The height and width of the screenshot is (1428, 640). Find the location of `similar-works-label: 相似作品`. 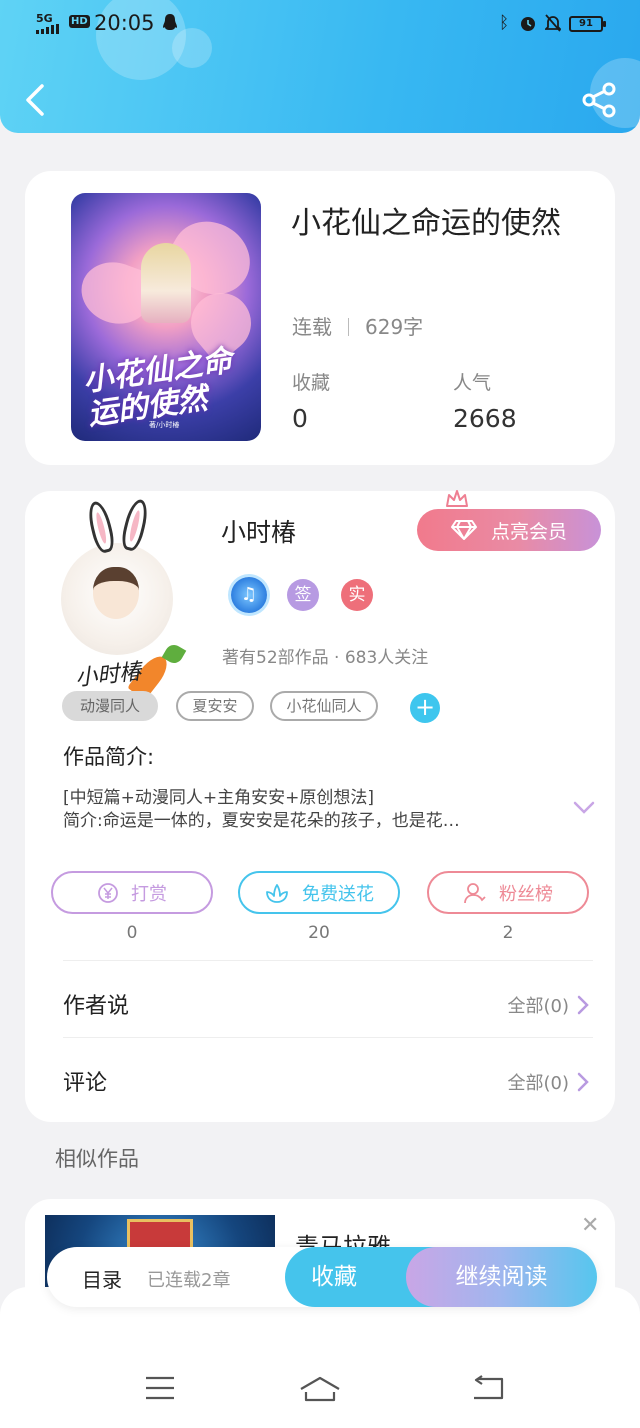

similar-works-label: 相似作品 is located at coordinates (97, 1159).